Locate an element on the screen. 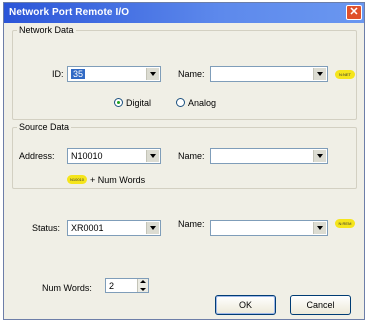 This screenshot has height=324, width=369. source-highlight-bubble: N10010 is located at coordinates (77, 179).